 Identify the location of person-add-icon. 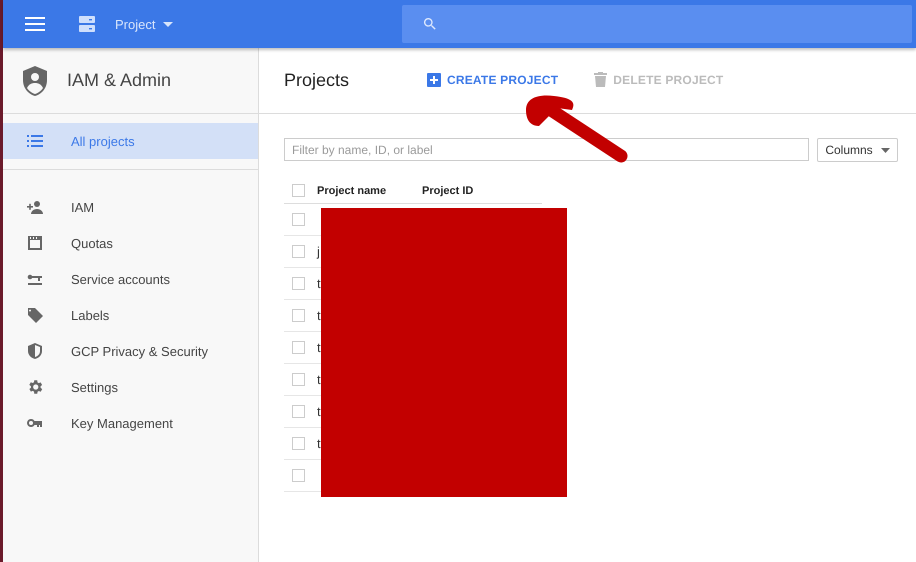
(35, 207).